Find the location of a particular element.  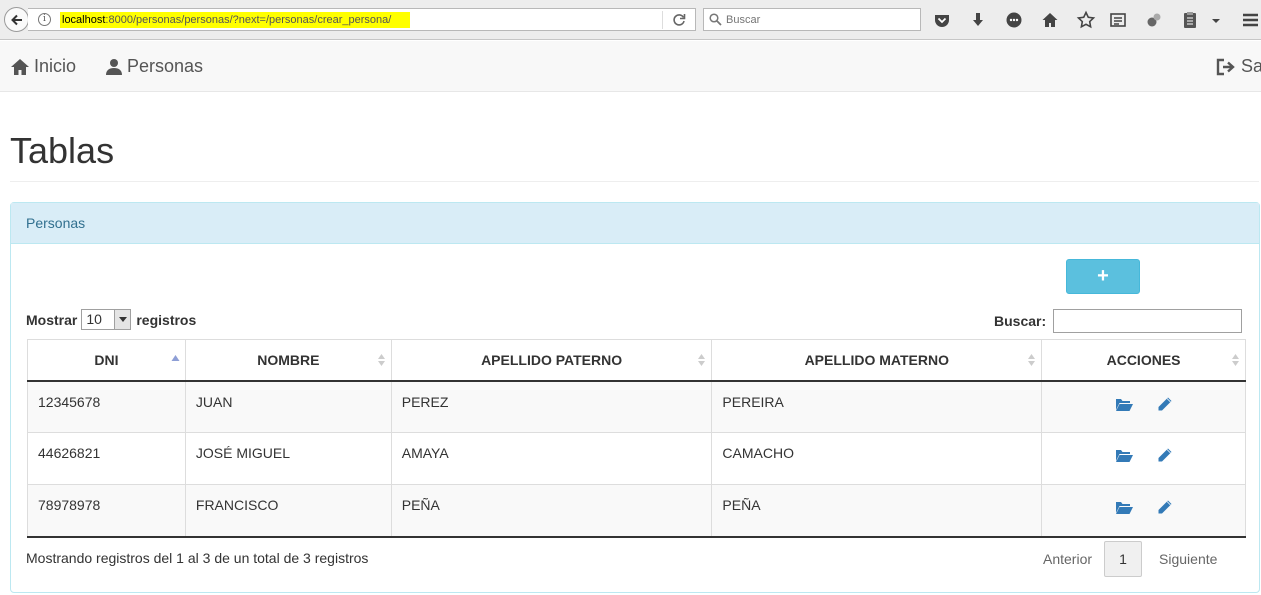

length-prefix: Mostrar is located at coordinates (52, 319).